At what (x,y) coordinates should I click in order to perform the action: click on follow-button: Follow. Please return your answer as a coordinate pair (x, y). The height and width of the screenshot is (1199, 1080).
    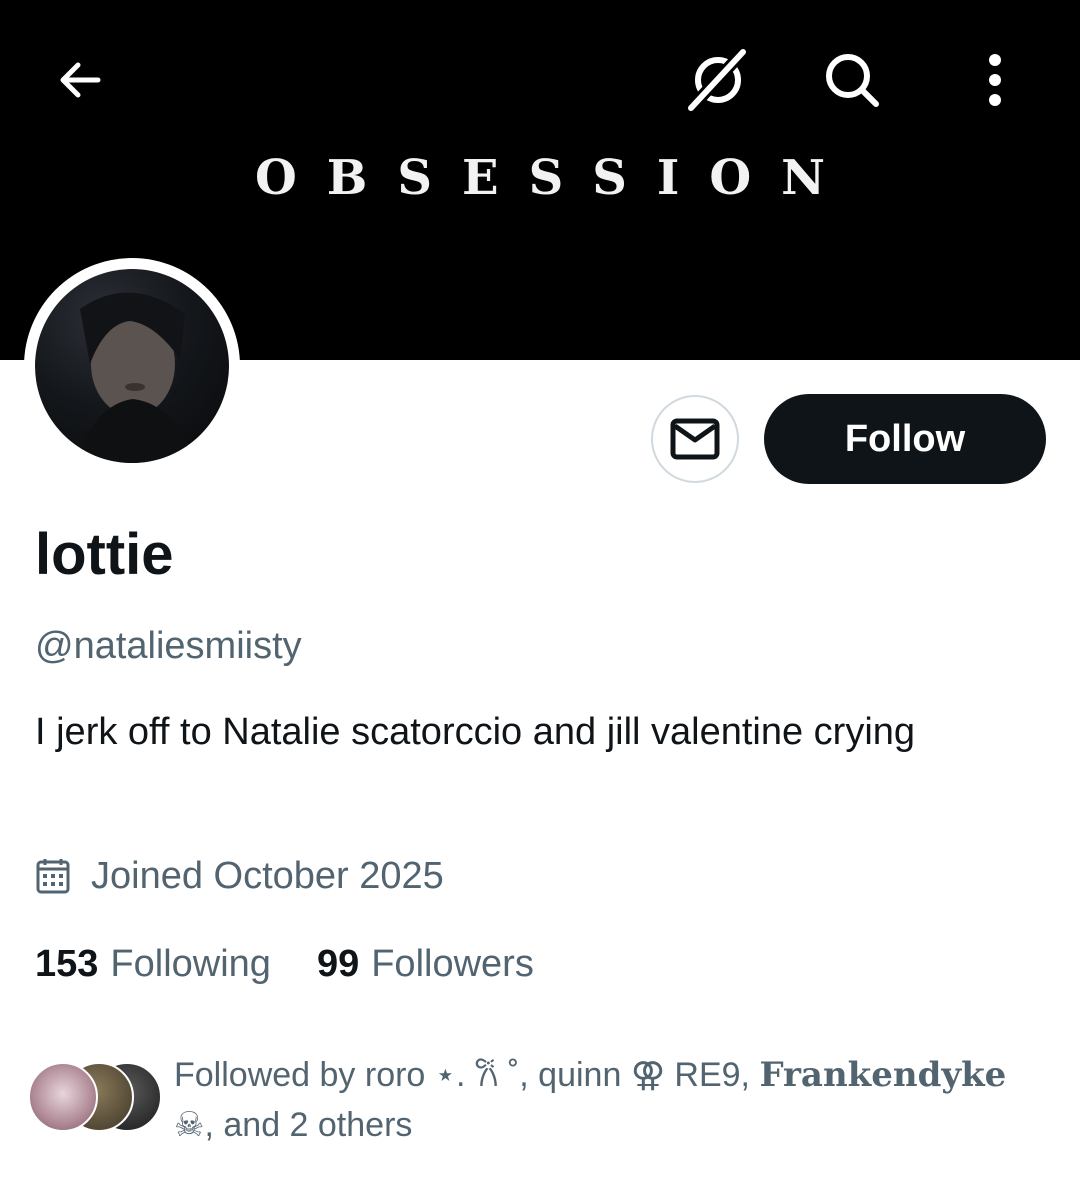
    Looking at the image, I should click on (905, 439).